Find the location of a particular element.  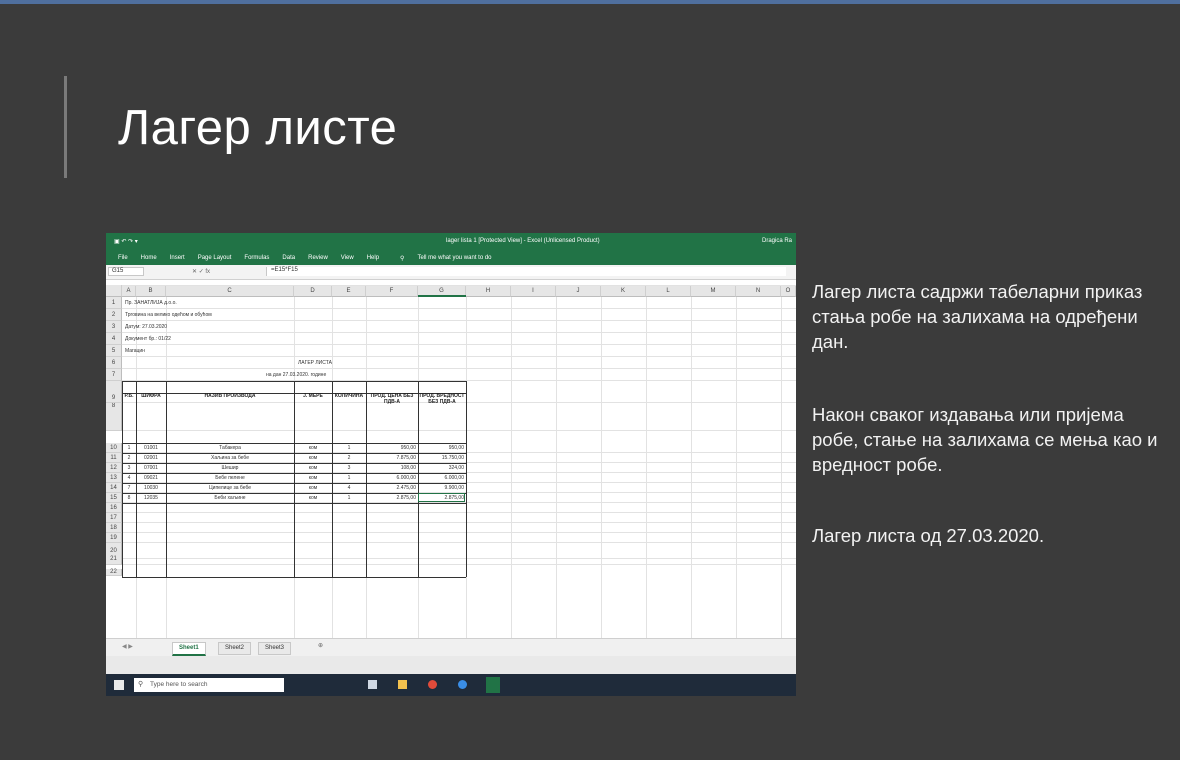

row-header: 5 is located at coordinates (114, 351).